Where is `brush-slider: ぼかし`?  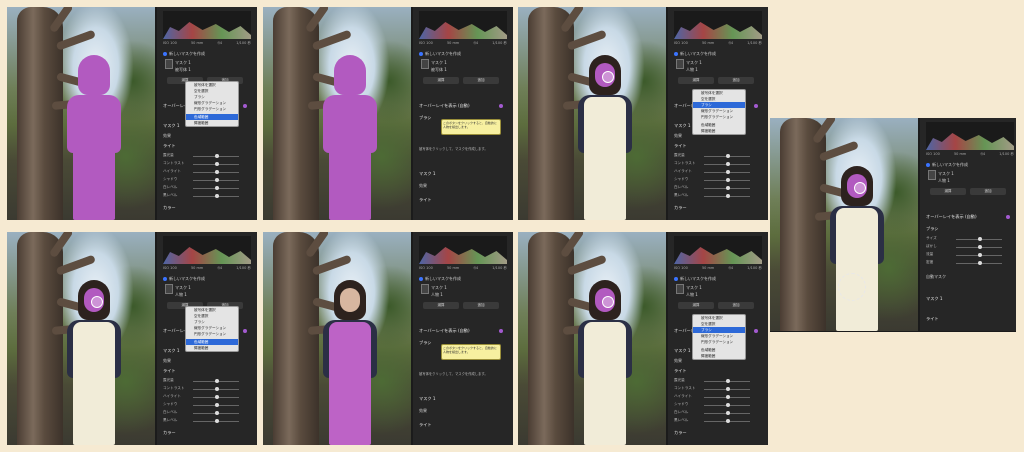
brush-slider: ぼかし is located at coordinates (970, 247).